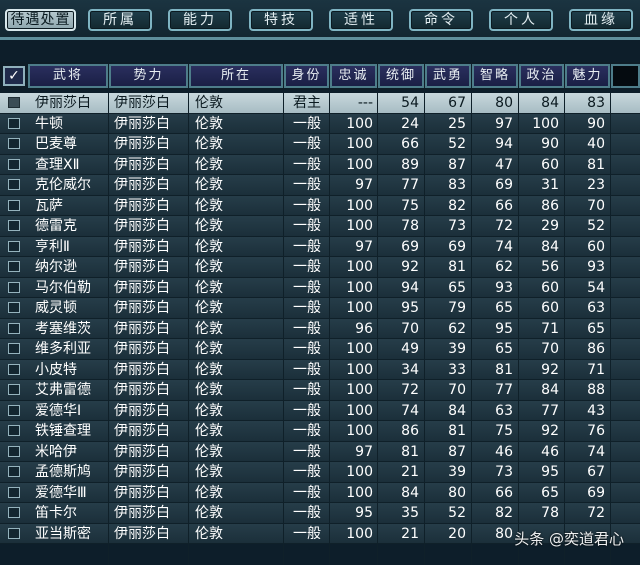  What do you see at coordinates (320, 513) in the screenshot?
I see `table-row: 笛卡尔 伊丽莎白 伦敦 一般 95 35 52 82 78 72` at bounding box center [320, 513].